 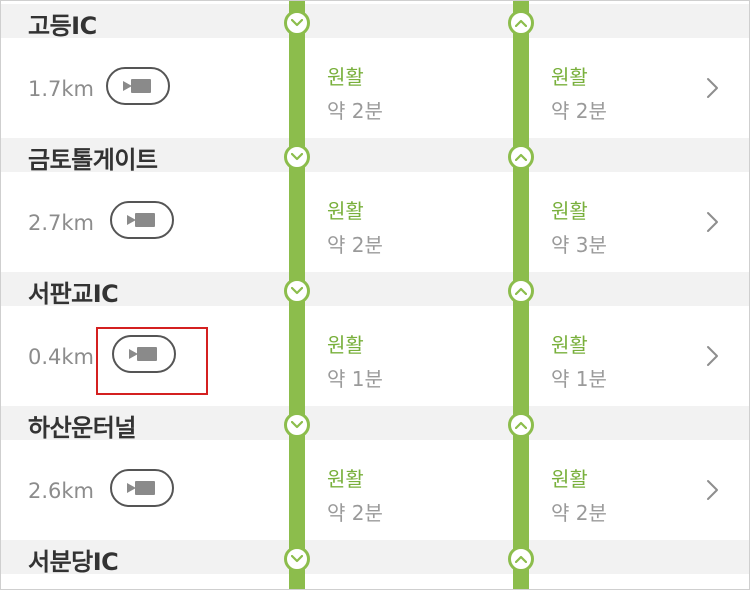 I want to click on upbound-time: 약 1분, so click(x=579, y=379).